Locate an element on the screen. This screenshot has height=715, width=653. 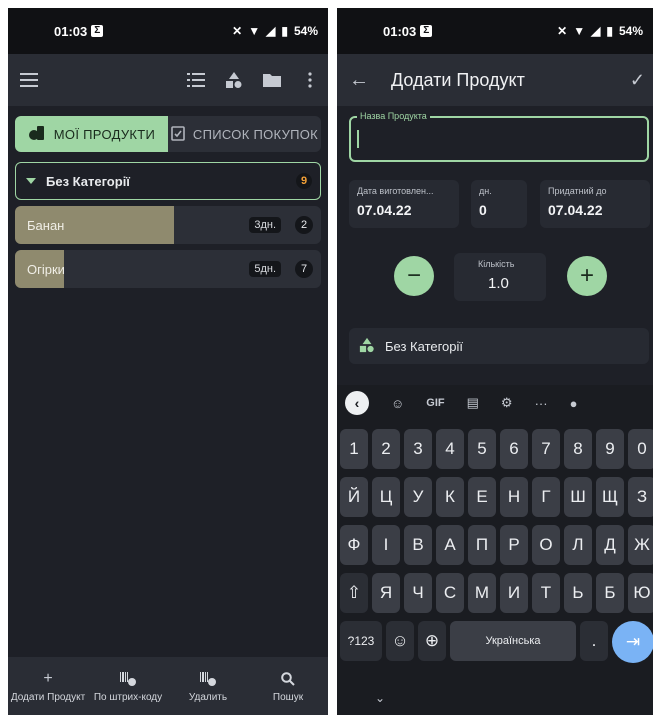
key: А is located at coordinates (450, 545).